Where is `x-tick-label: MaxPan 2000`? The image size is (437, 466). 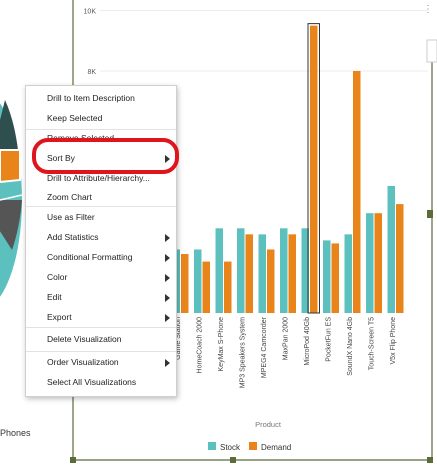
x-tick-label: MaxPan 2000 is located at coordinates (286, 338).